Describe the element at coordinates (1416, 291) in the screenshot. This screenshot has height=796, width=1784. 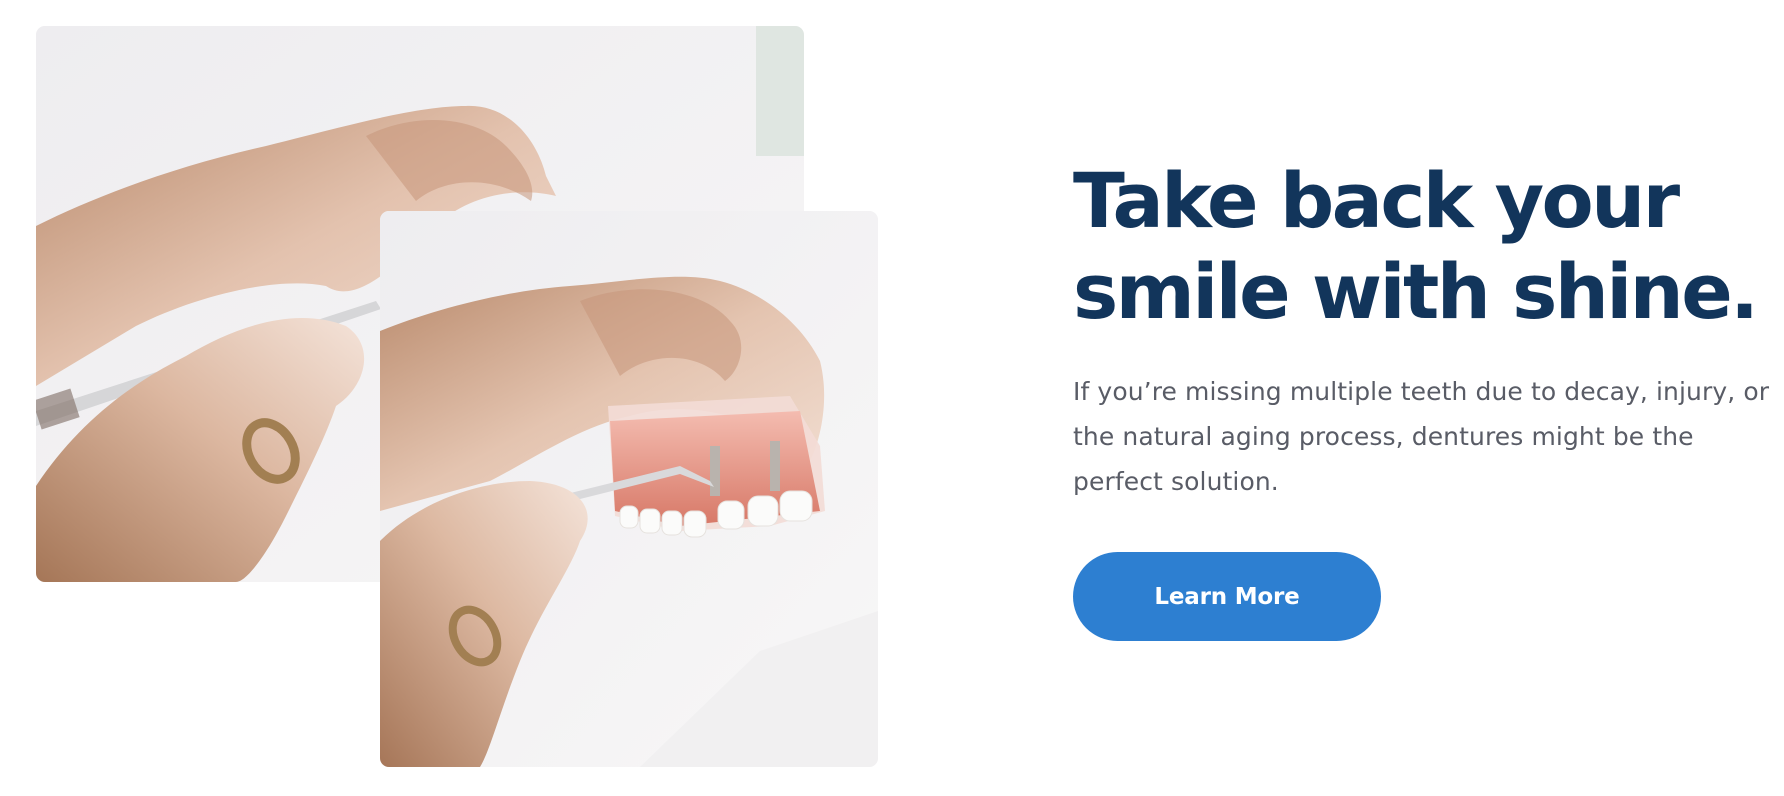
I see `headline-line-2: smile with shine.` at that location.